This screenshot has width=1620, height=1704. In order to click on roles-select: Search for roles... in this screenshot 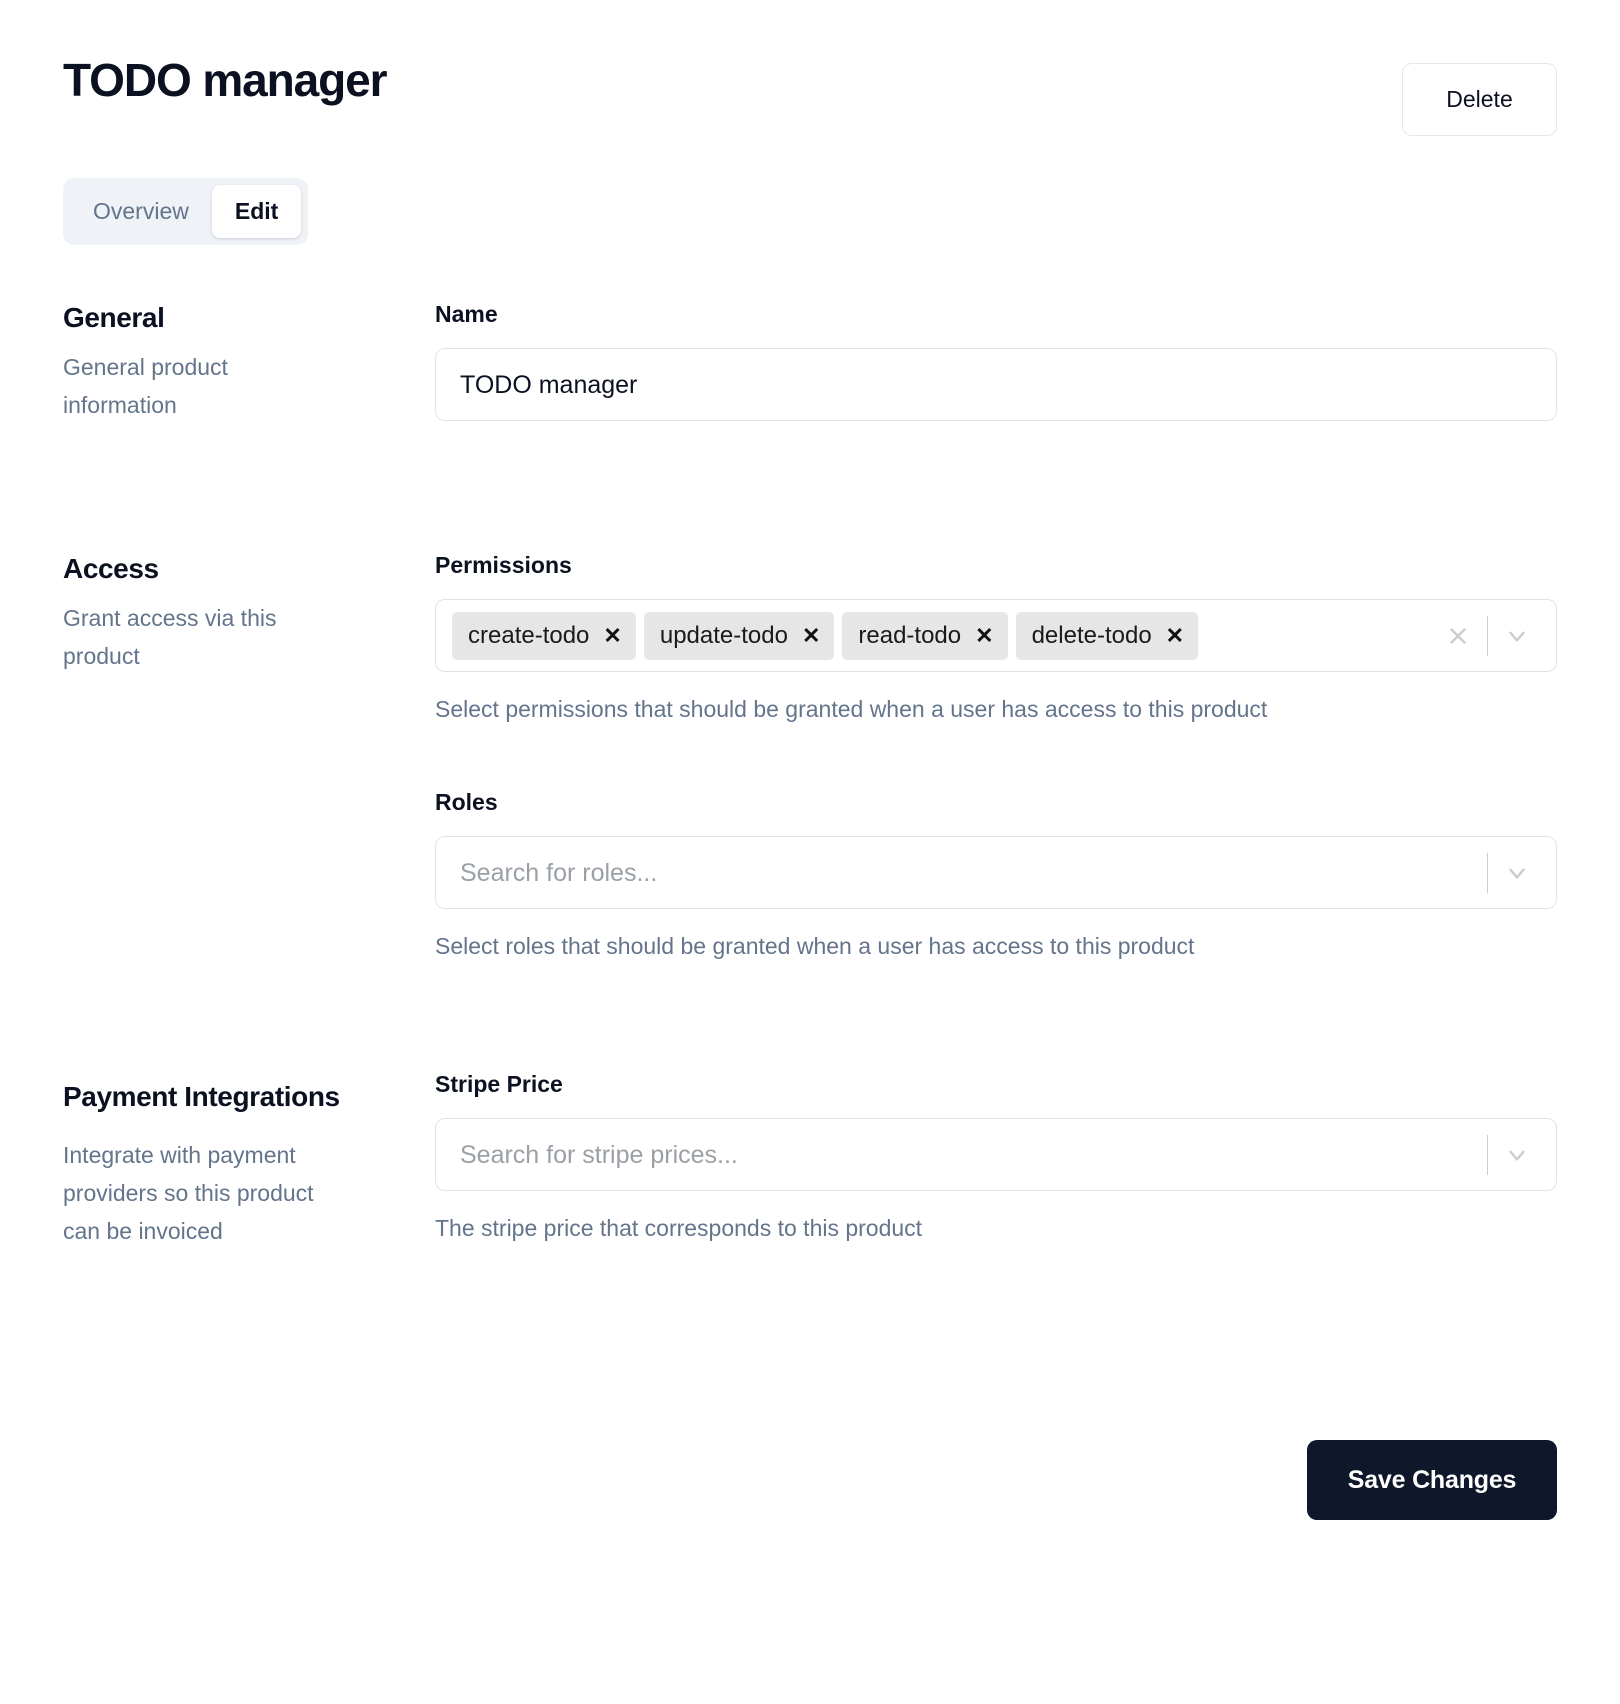, I will do `click(996, 872)`.